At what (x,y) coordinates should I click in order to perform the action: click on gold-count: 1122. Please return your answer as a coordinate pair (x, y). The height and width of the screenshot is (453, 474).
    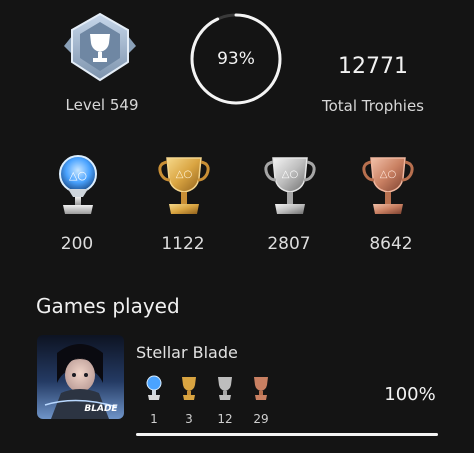
    Looking at the image, I should click on (183, 244).